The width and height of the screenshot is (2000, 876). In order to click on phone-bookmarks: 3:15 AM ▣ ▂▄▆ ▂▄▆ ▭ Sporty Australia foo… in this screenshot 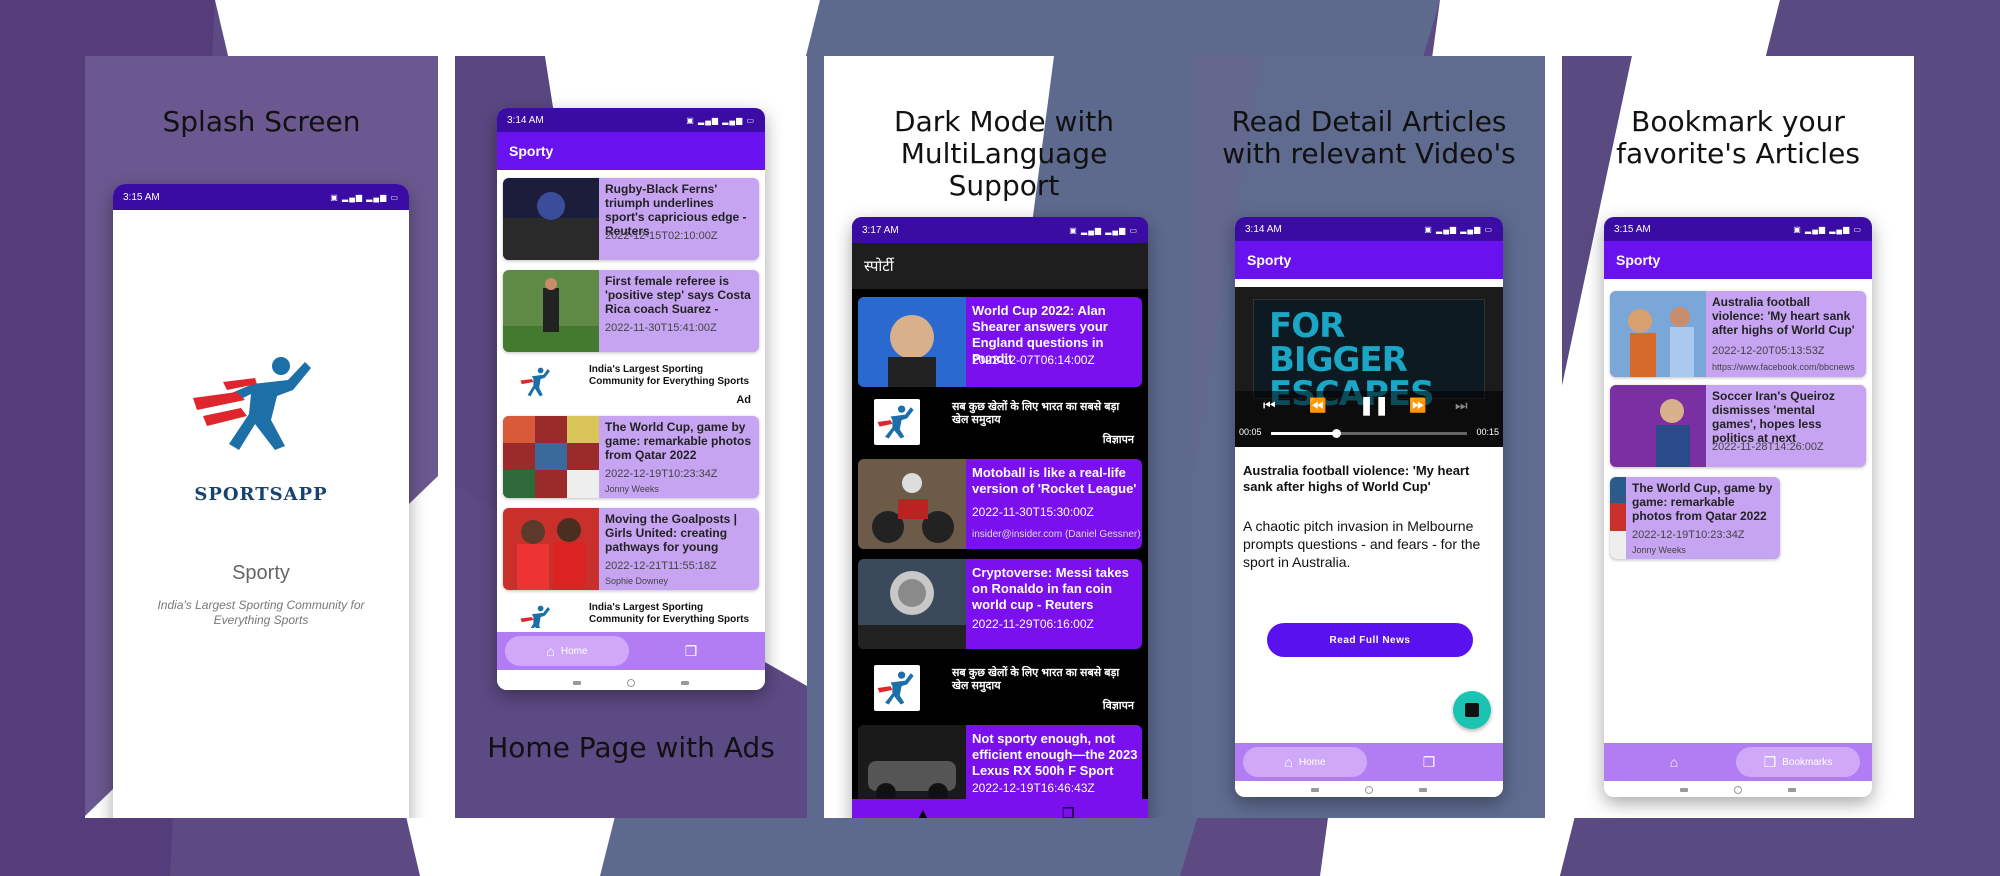, I will do `click(1738, 507)`.